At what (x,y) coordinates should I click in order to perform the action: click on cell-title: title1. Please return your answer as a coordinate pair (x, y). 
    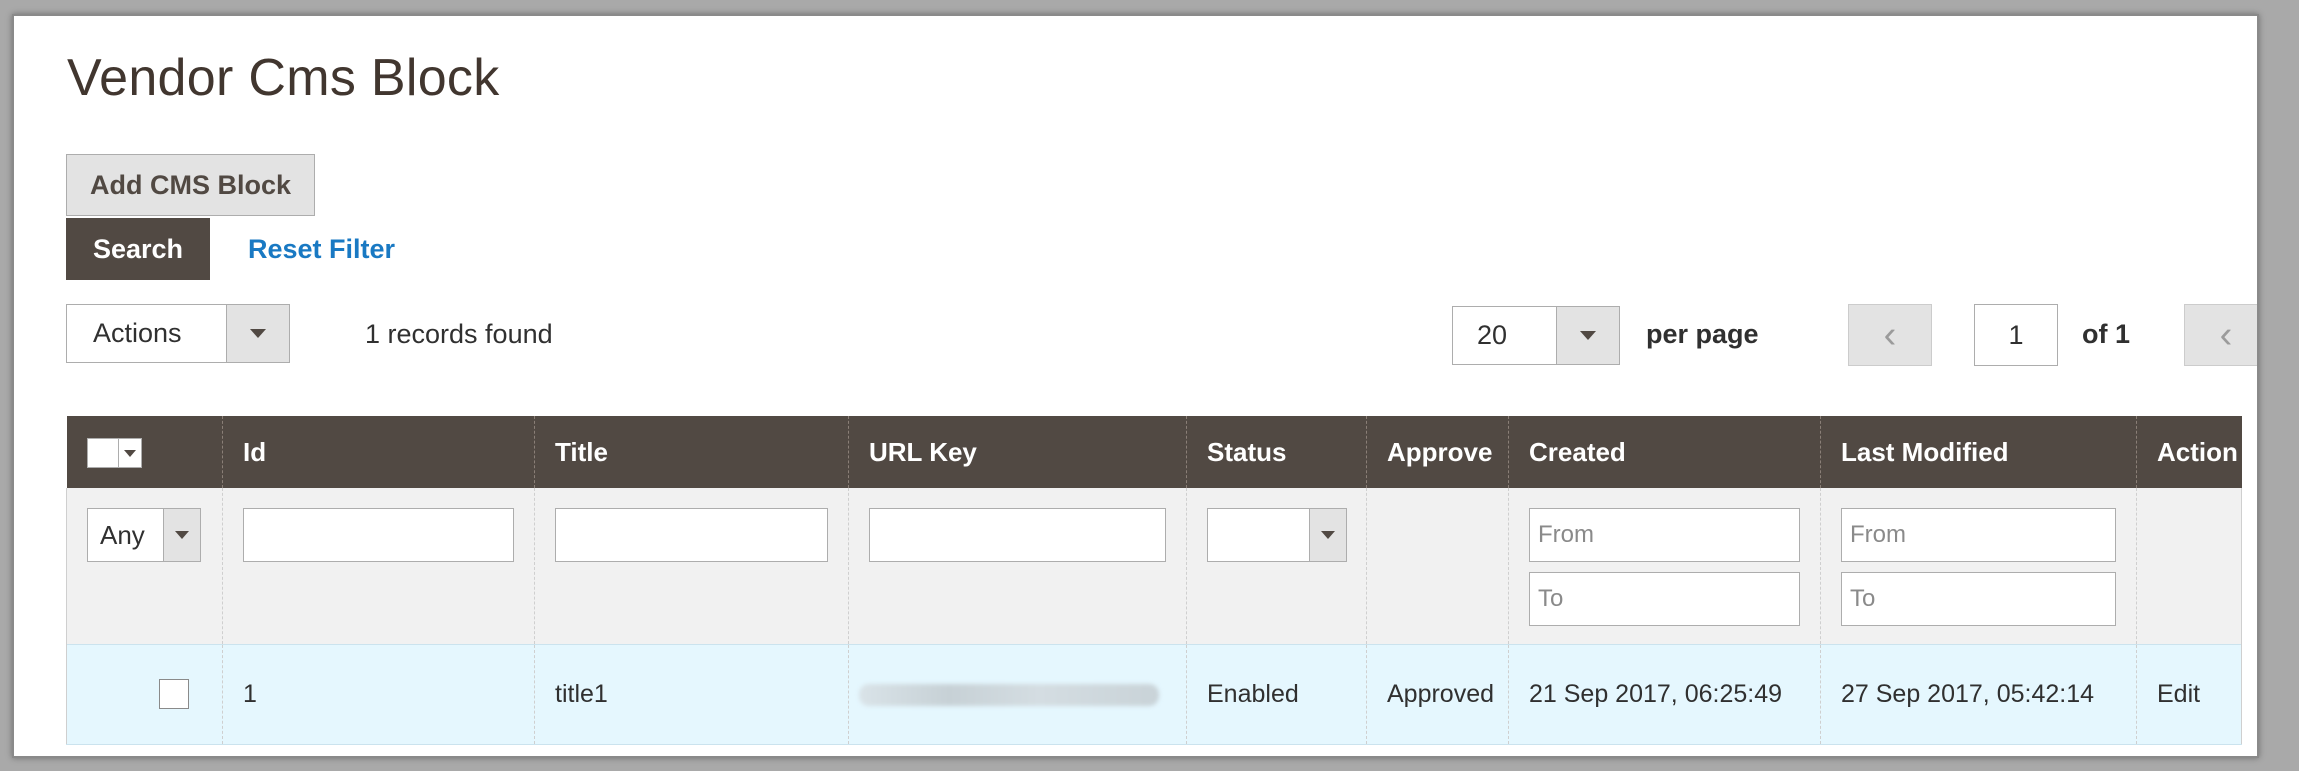
    Looking at the image, I should click on (691, 694).